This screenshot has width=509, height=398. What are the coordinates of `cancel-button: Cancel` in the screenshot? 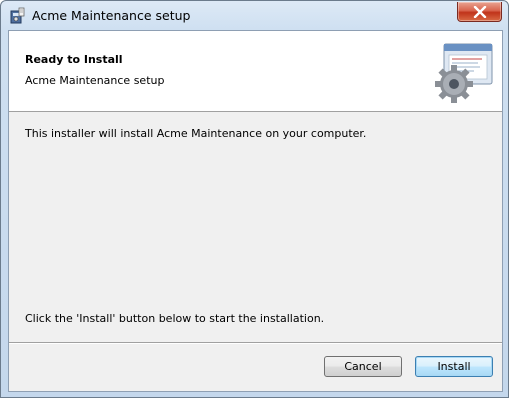 It's located at (363, 366).